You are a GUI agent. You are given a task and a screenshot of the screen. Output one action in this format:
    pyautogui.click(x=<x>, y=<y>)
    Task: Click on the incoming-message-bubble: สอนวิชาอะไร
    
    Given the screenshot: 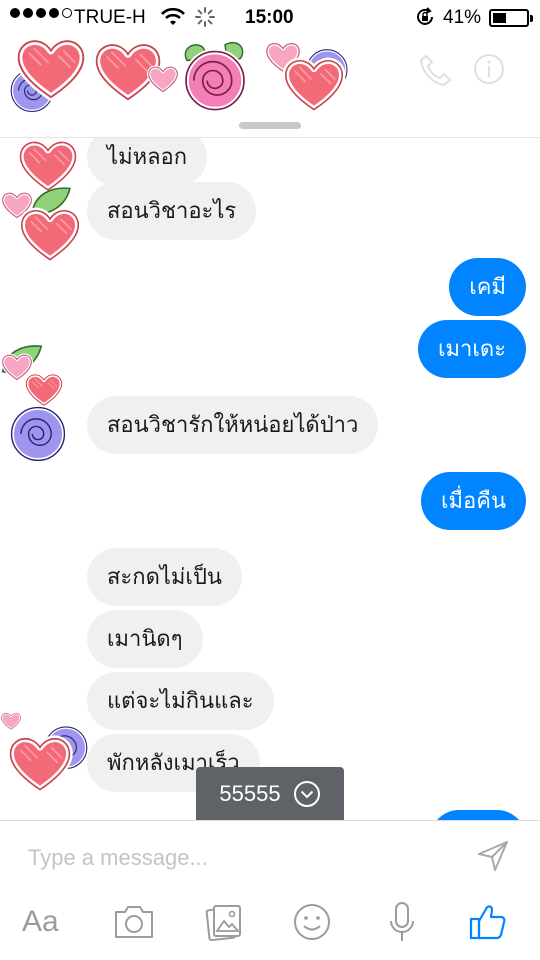 What is the action you would take?
    pyautogui.click(x=172, y=211)
    